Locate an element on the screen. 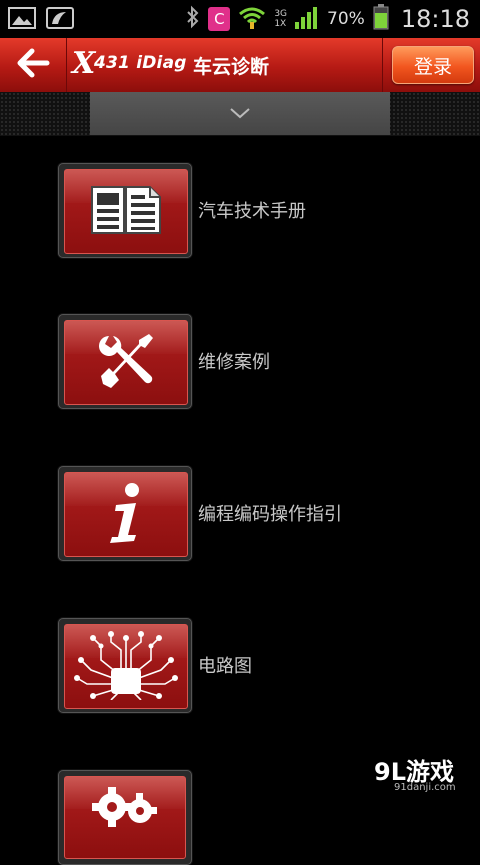 This screenshot has width=480, height=865. tv-dish-icon is located at coordinates (60, 20).